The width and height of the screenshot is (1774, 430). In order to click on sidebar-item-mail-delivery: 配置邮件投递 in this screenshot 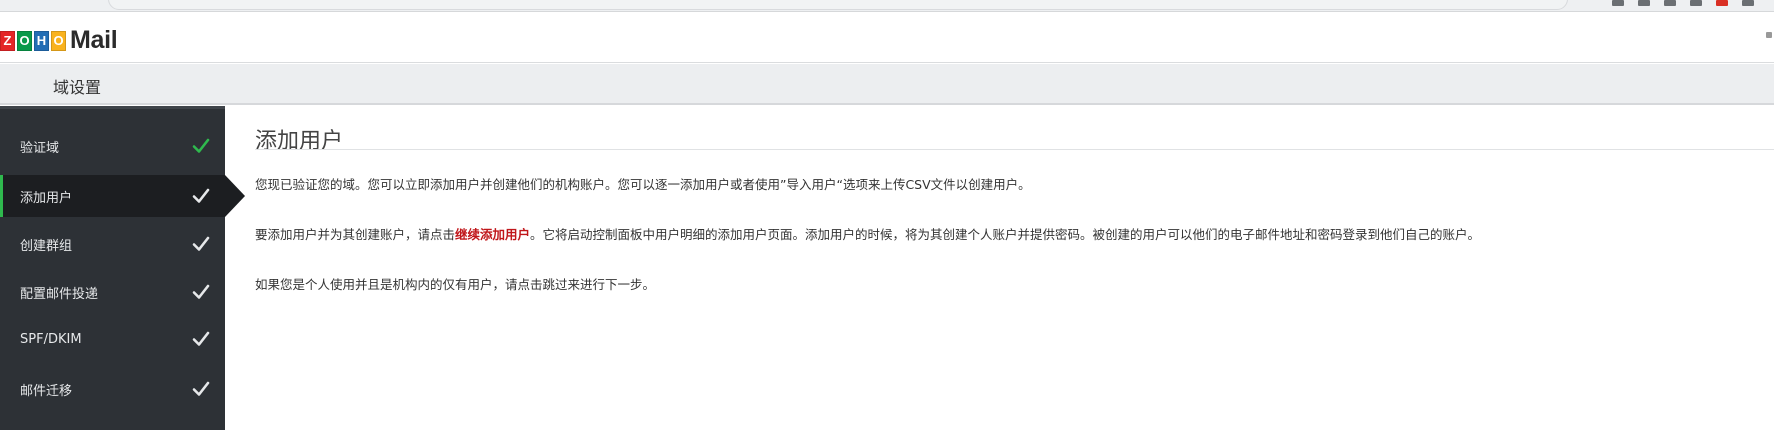, I will do `click(112, 292)`.